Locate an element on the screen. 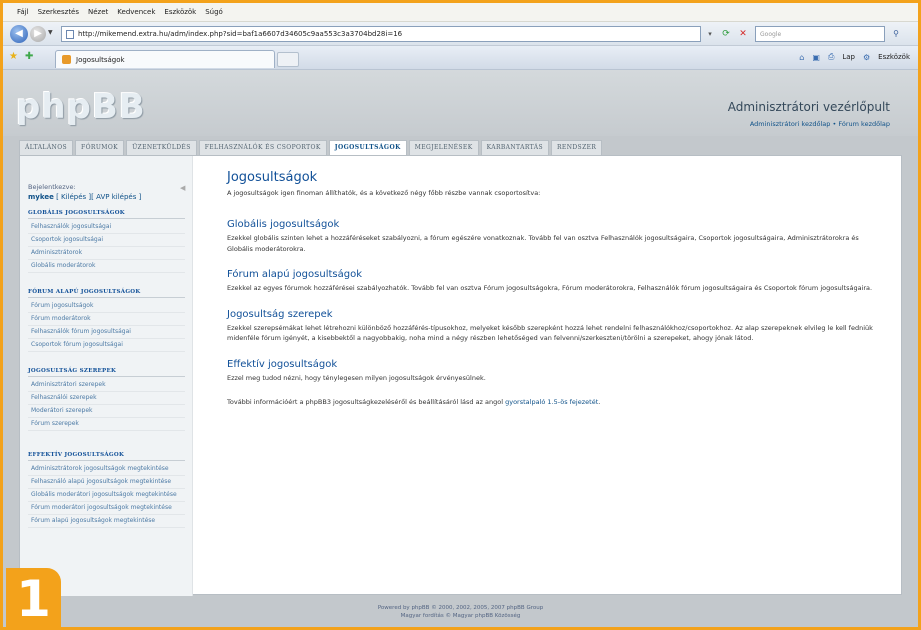  tab-maintenance: KARBANTARTÁS is located at coordinates (514, 147).